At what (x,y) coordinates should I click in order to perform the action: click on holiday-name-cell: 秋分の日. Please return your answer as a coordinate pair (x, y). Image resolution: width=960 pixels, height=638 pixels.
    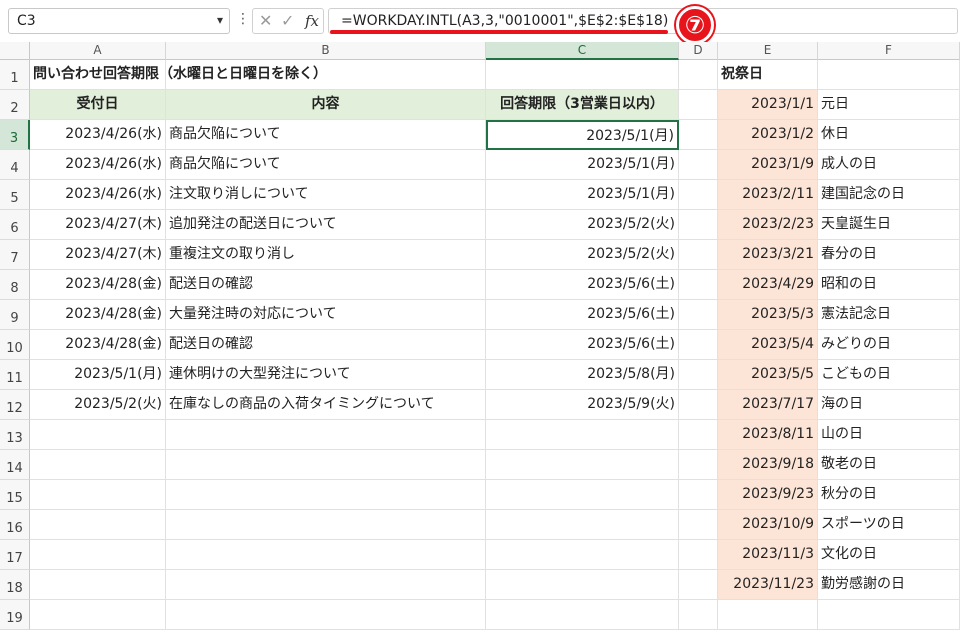
    Looking at the image, I should click on (889, 495).